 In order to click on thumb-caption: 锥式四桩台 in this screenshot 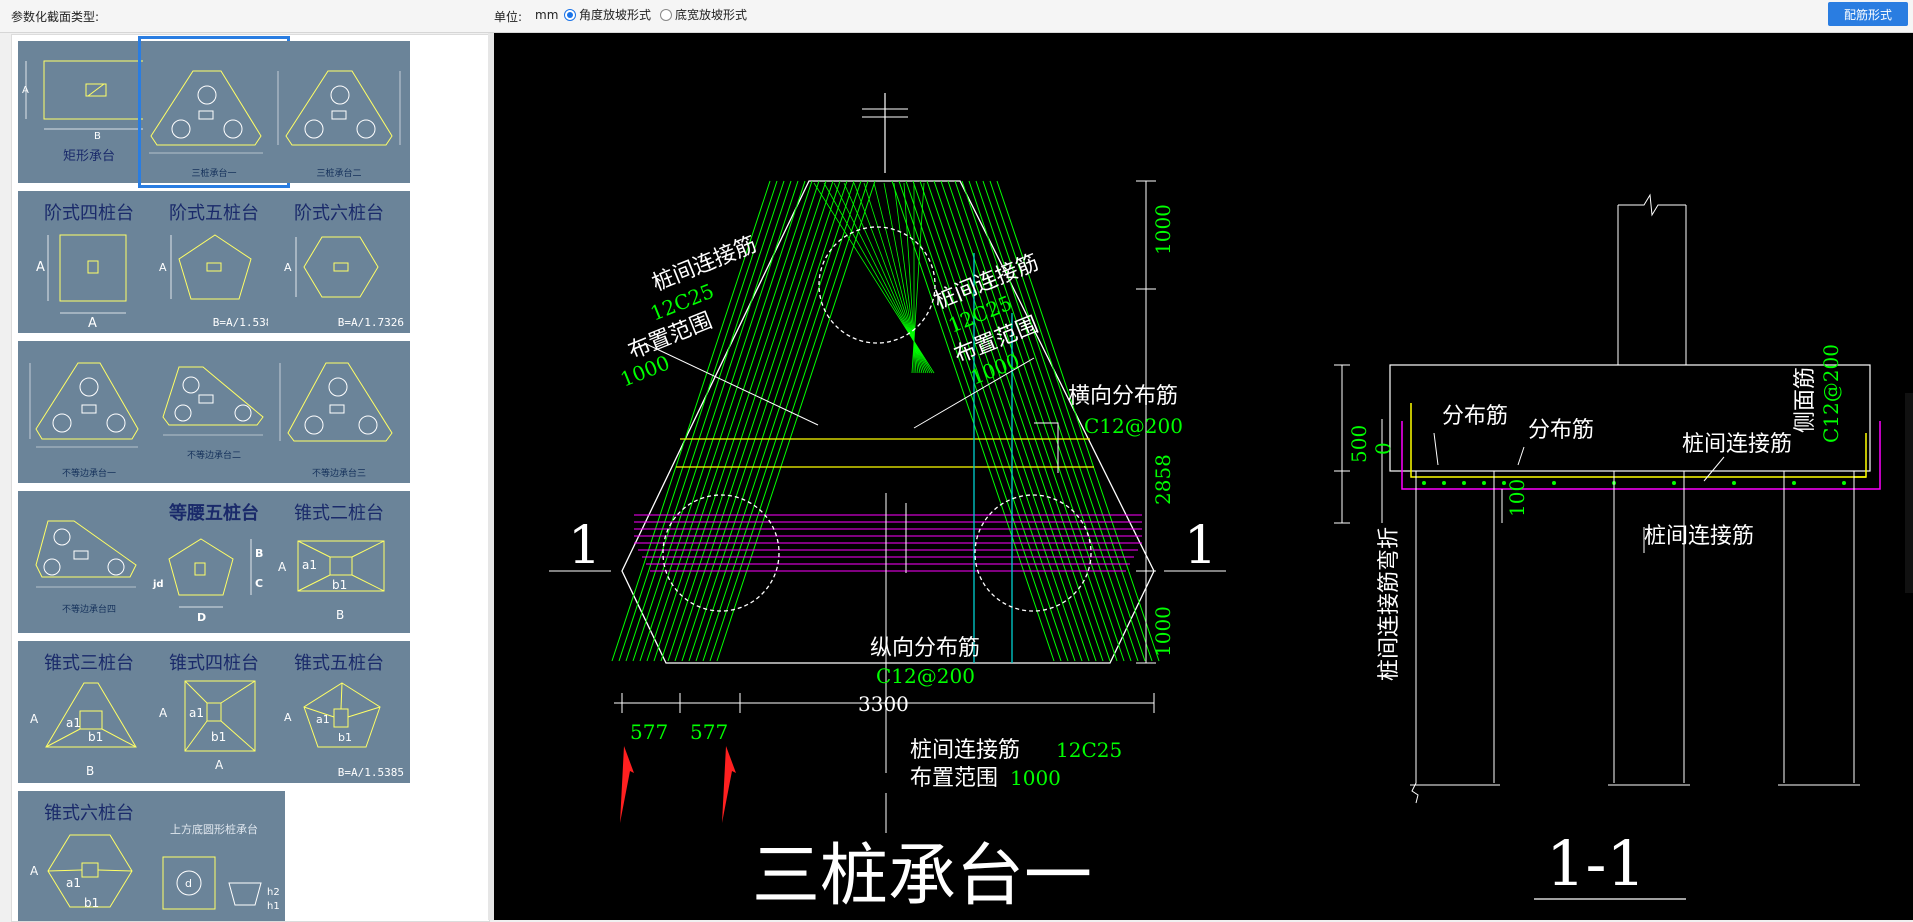, I will do `click(214, 663)`.